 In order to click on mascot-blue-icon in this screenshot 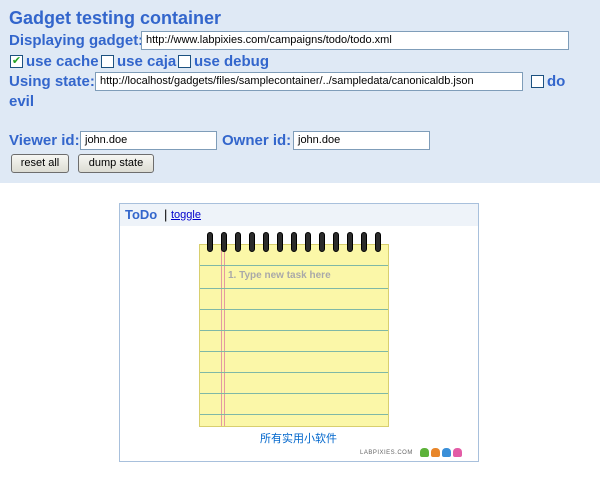, I will do `click(446, 452)`.